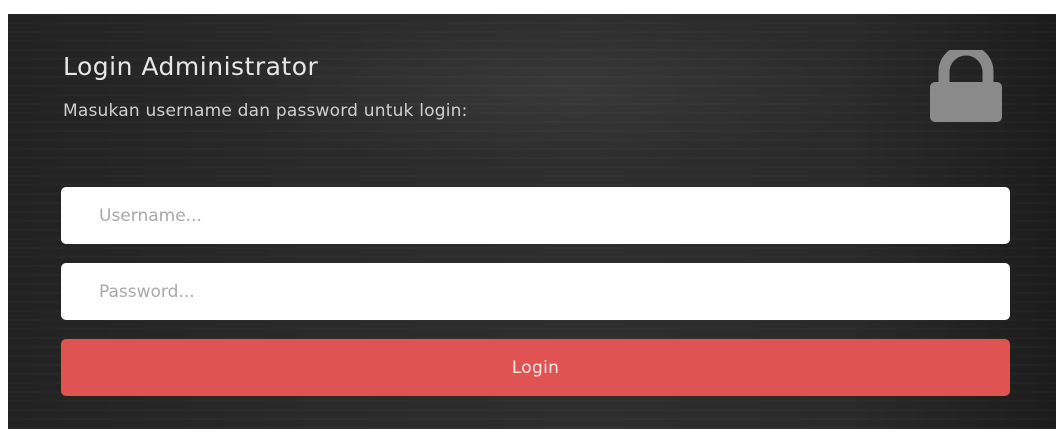 The height and width of the screenshot is (429, 1058). I want to click on lock-icon, so click(966, 86).